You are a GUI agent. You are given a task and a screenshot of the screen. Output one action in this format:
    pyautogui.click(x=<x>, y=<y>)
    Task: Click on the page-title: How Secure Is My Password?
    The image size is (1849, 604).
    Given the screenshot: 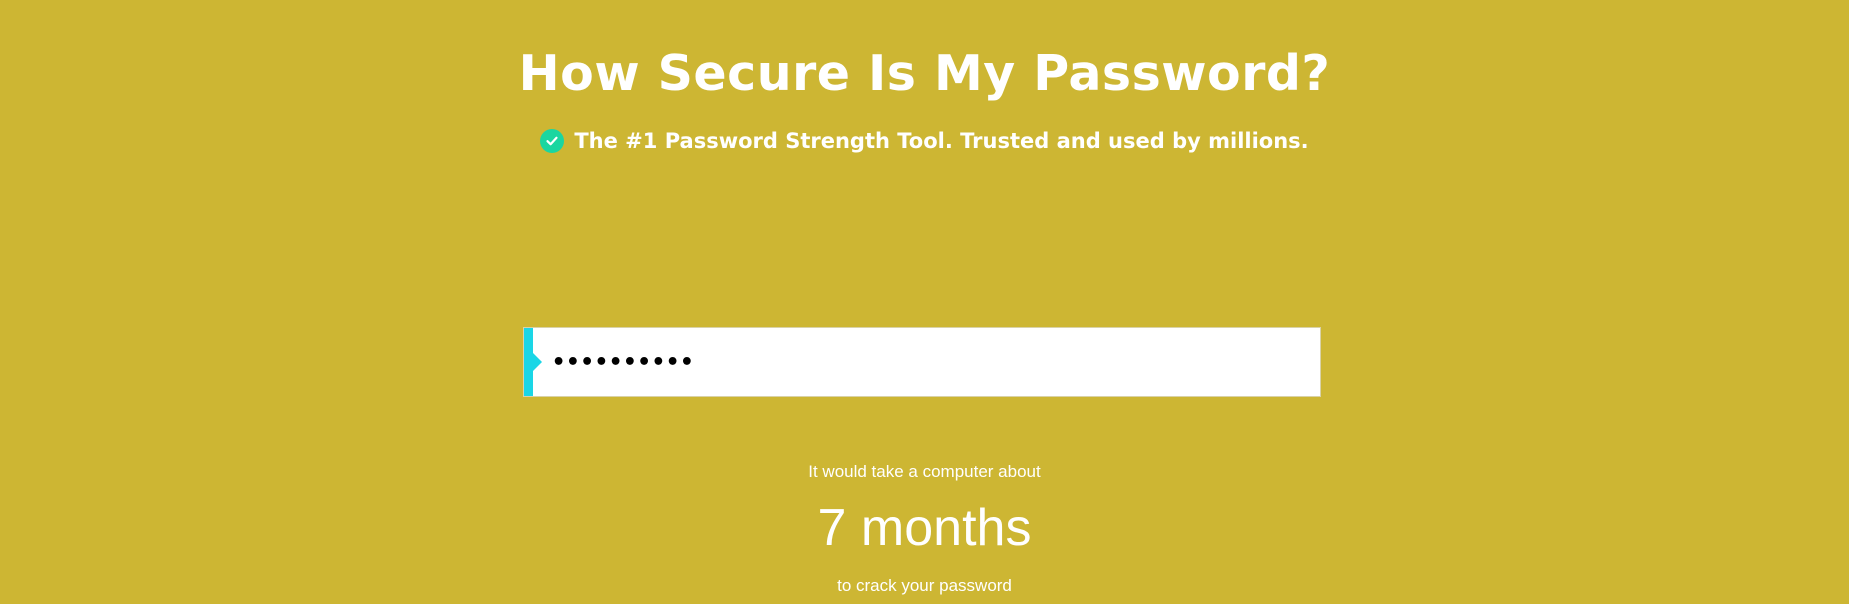 What is the action you would take?
    pyautogui.click(x=924, y=73)
    